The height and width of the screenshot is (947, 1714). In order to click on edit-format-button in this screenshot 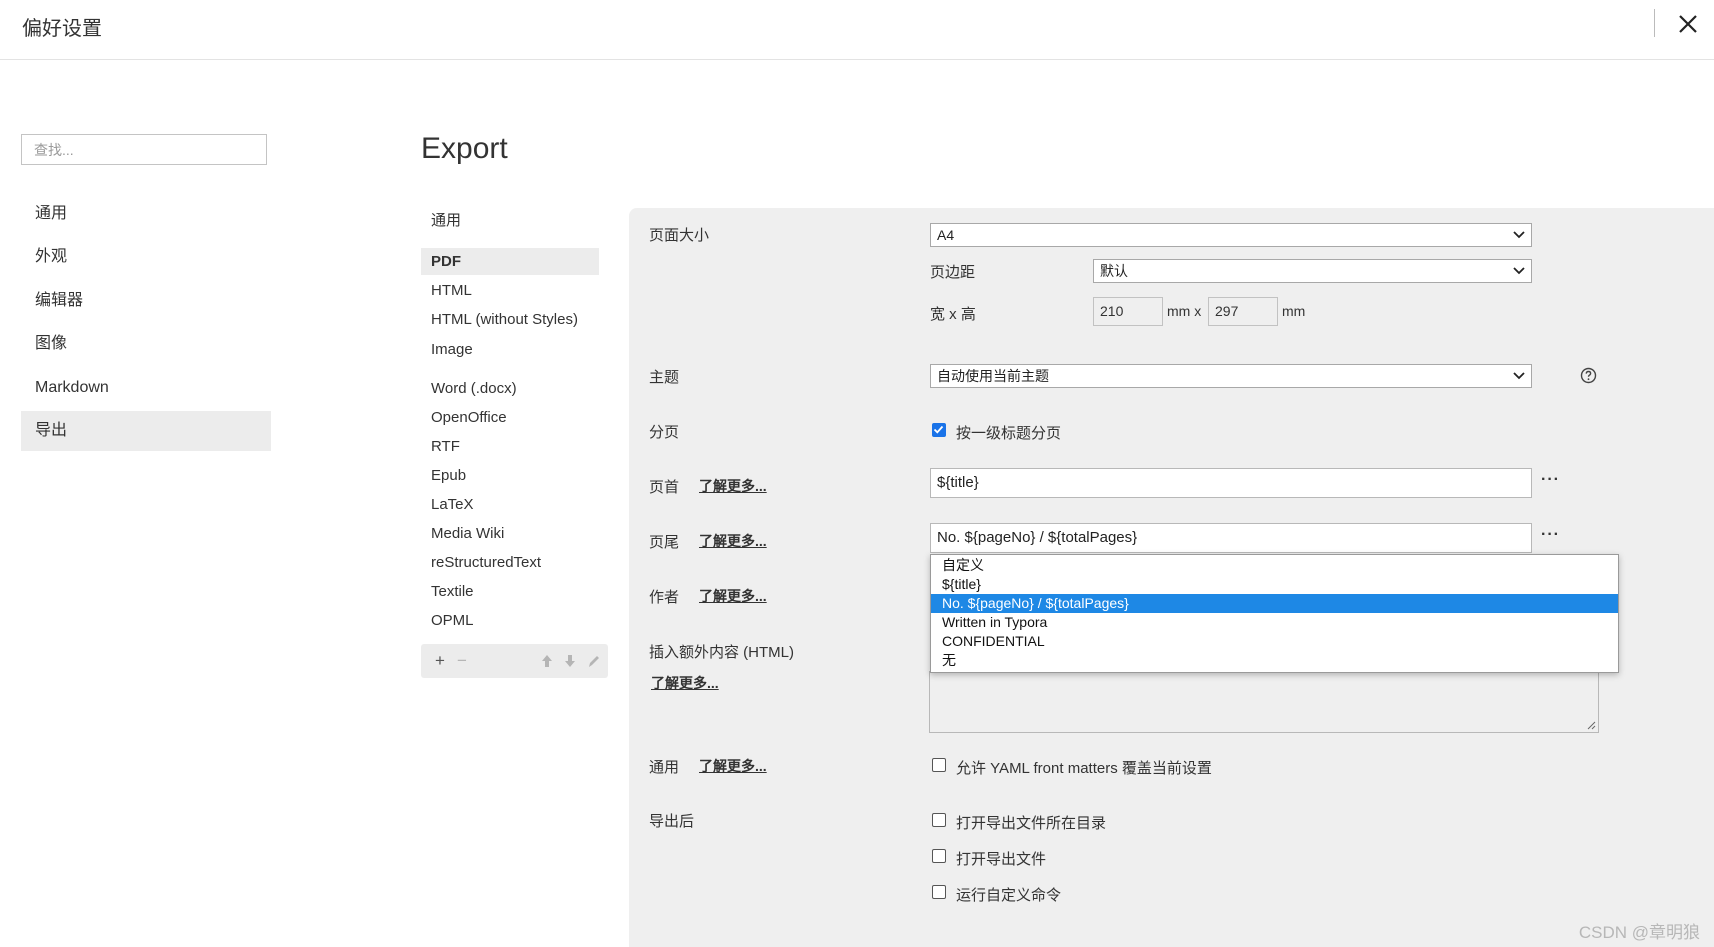, I will do `click(594, 661)`.